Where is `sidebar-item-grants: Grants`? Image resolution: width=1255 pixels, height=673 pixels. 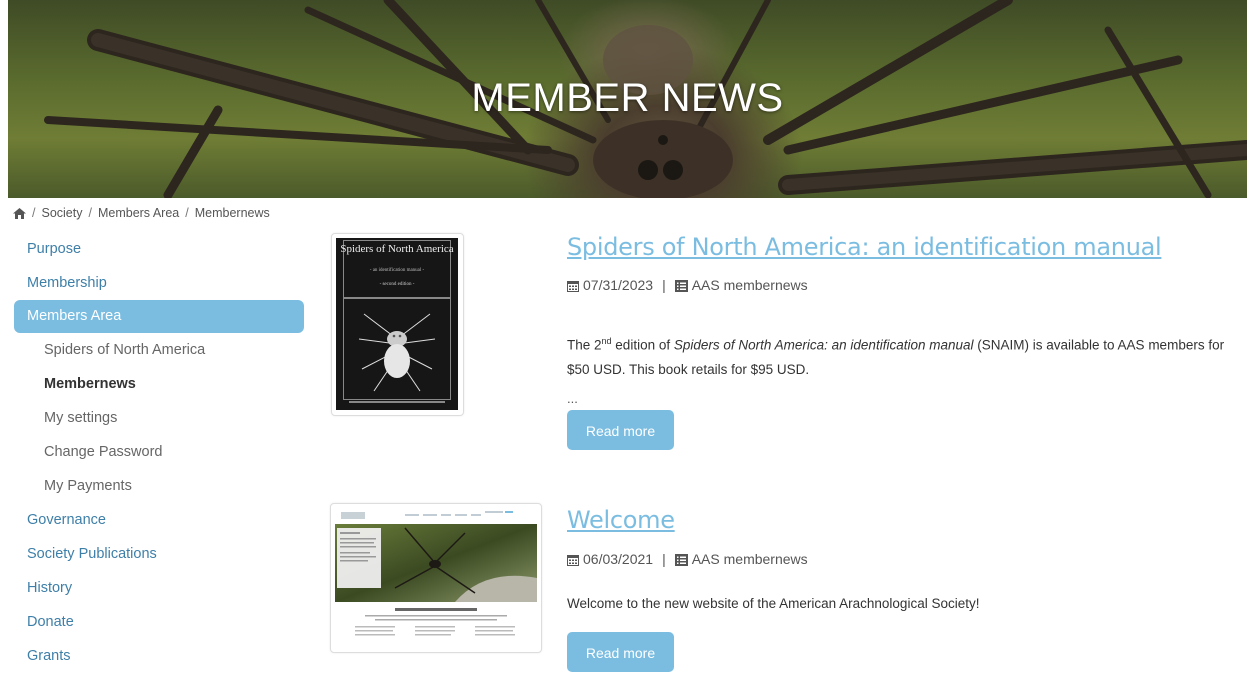
sidebar-item-grants: Grants is located at coordinates (159, 656).